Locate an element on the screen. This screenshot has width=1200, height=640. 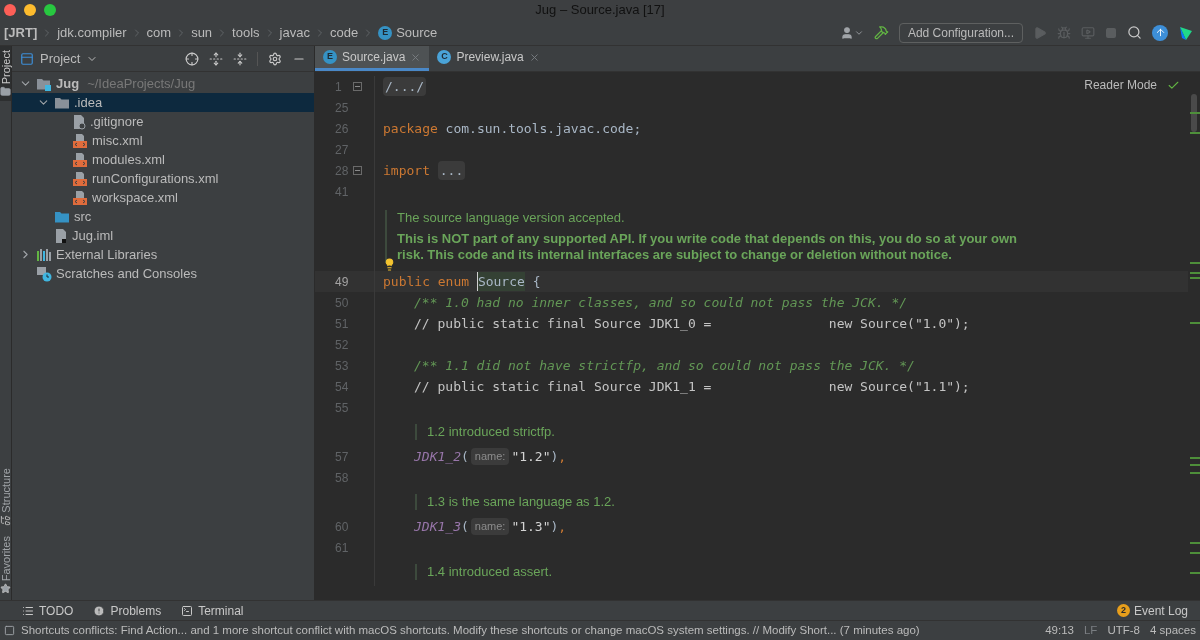
tool-window-button: Problems is located at coordinates (127, 610).